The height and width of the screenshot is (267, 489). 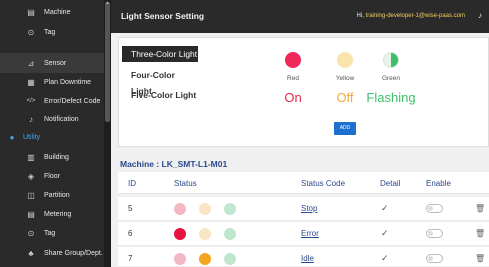 I want to click on sidebar-group-label: Utility, so click(x=32, y=137).